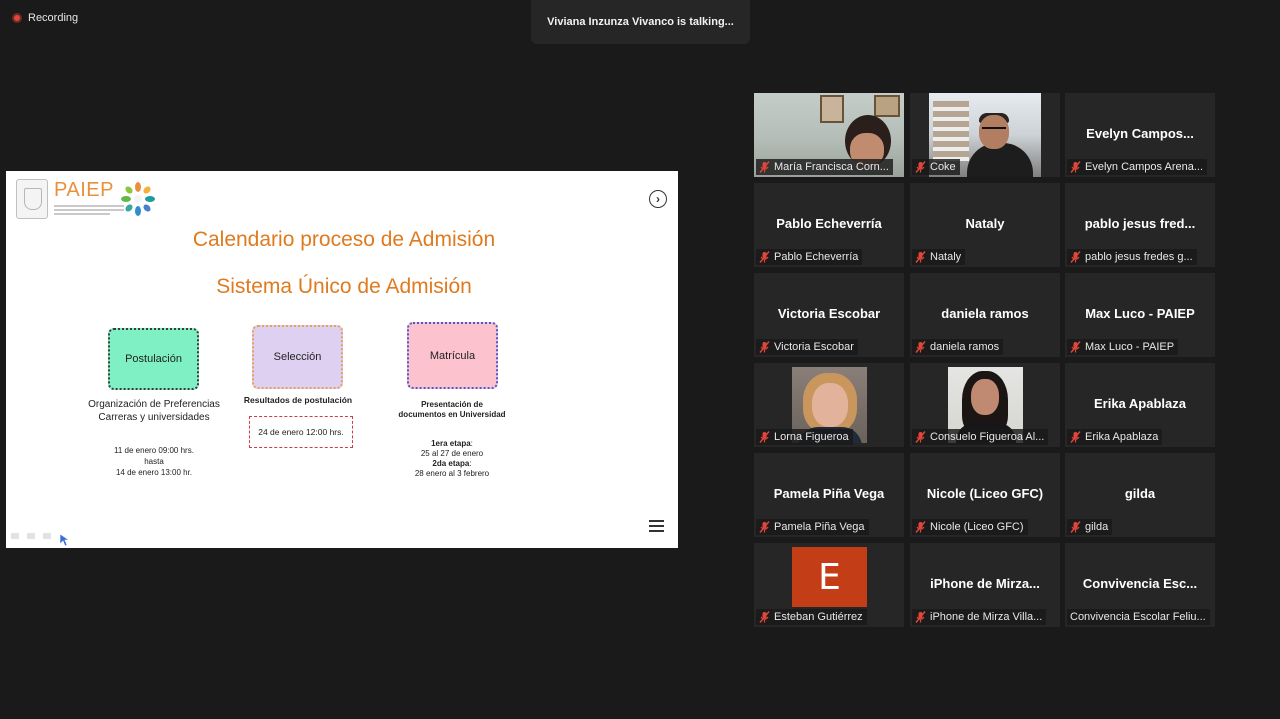 The image size is (1280, 719). I want to click on participant-tile: Max Luco - PAIEP Max Luco - PAIEP, so click(1140, 315).